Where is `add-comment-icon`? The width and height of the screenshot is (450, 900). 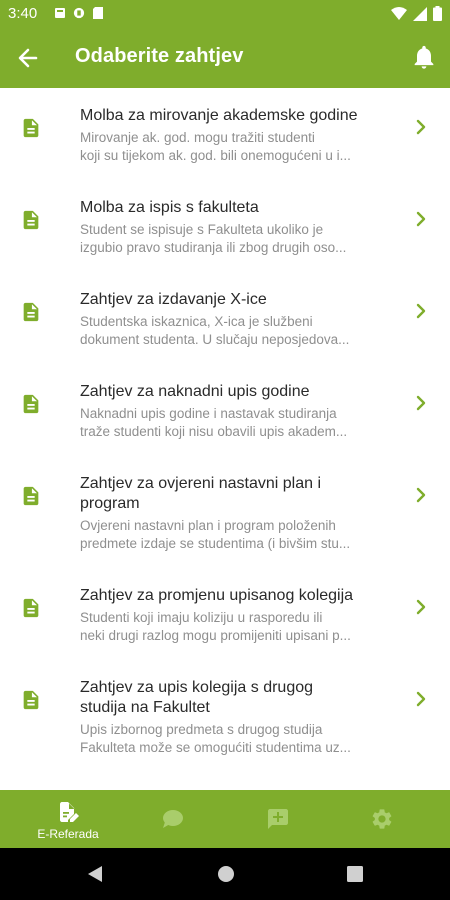
add-comment-icon is located at coordinates (278, 819).